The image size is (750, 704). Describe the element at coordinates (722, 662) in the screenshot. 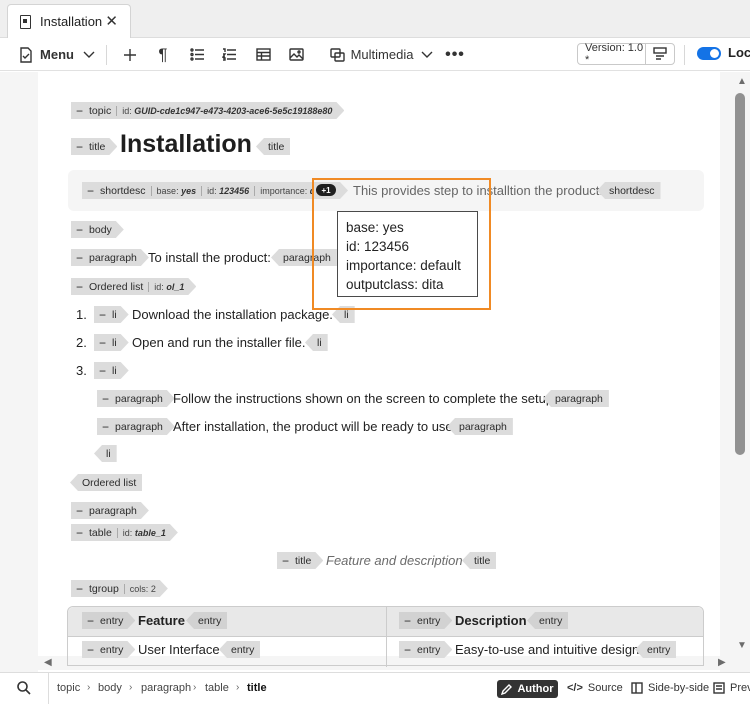

I see `scroll-right-arrow: ▶` at that location.